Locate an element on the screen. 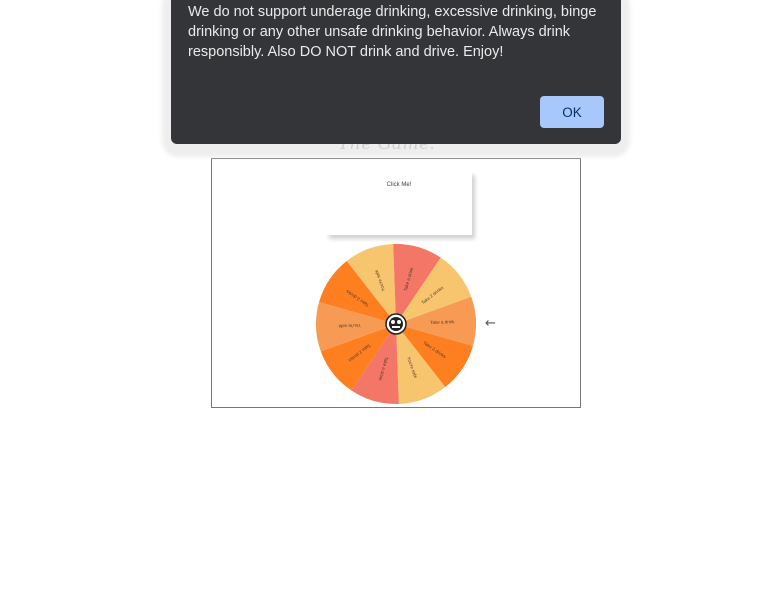 Image resolution: width=774 pixels, height=596 pixels. wheel-center-icon is located at coordinates (396, 324).